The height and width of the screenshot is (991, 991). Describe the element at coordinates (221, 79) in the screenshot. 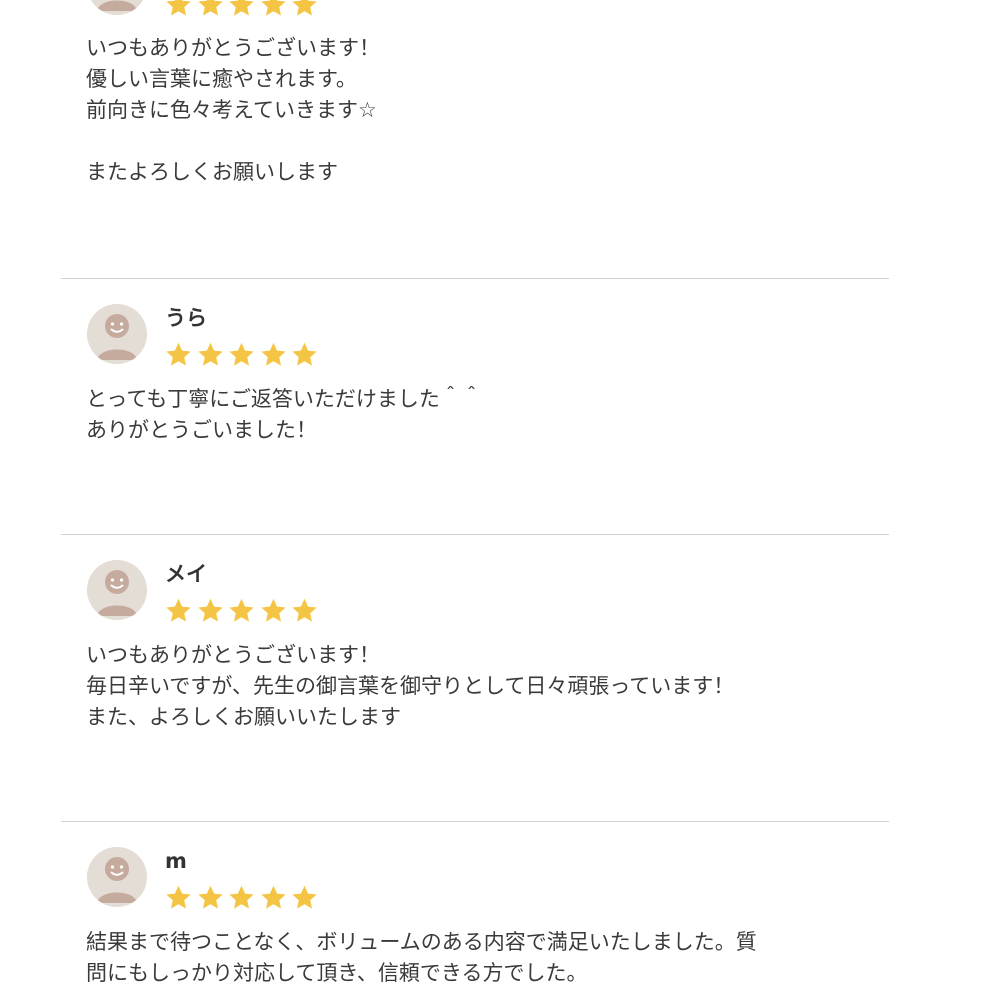

I see `review-line: 優しい言葉に癒やされます。` at that location.